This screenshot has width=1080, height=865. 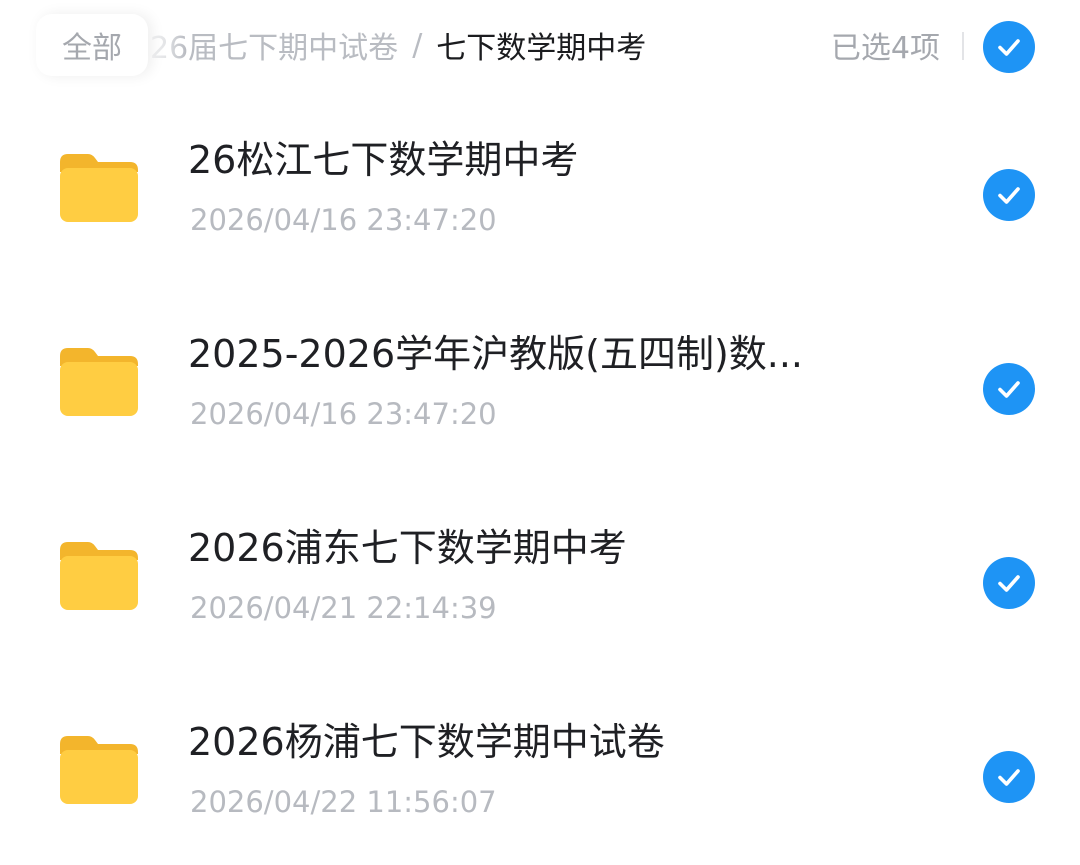 I want to click on breadcrumb-current: 七下数学期中考, so click(x=541, y=48).